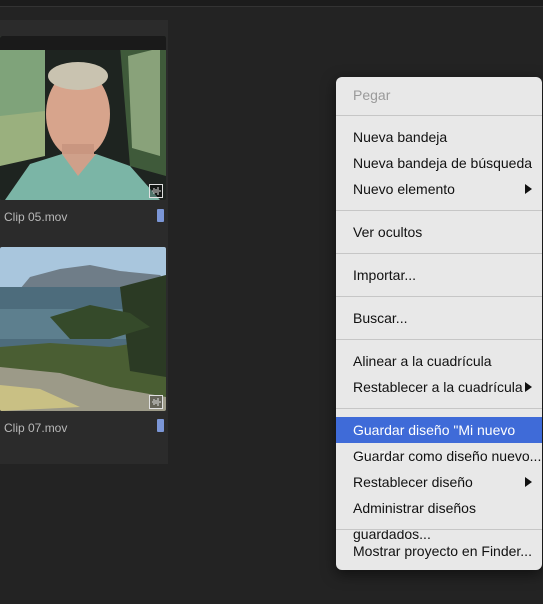 This screenshot has width=543, height=604. Describe the element at coordinates (36, 217) in the screenshot. I see `clip-name: Clip 05.mov` at that location.